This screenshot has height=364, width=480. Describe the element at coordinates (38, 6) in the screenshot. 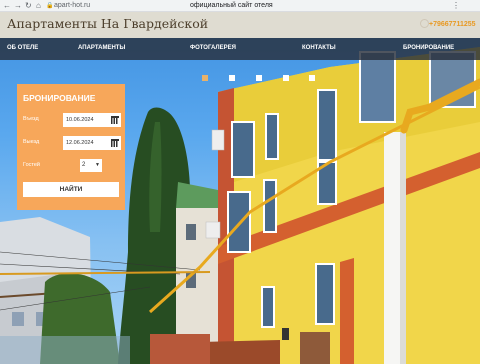

I see `home-icon: ⌂` at that location.